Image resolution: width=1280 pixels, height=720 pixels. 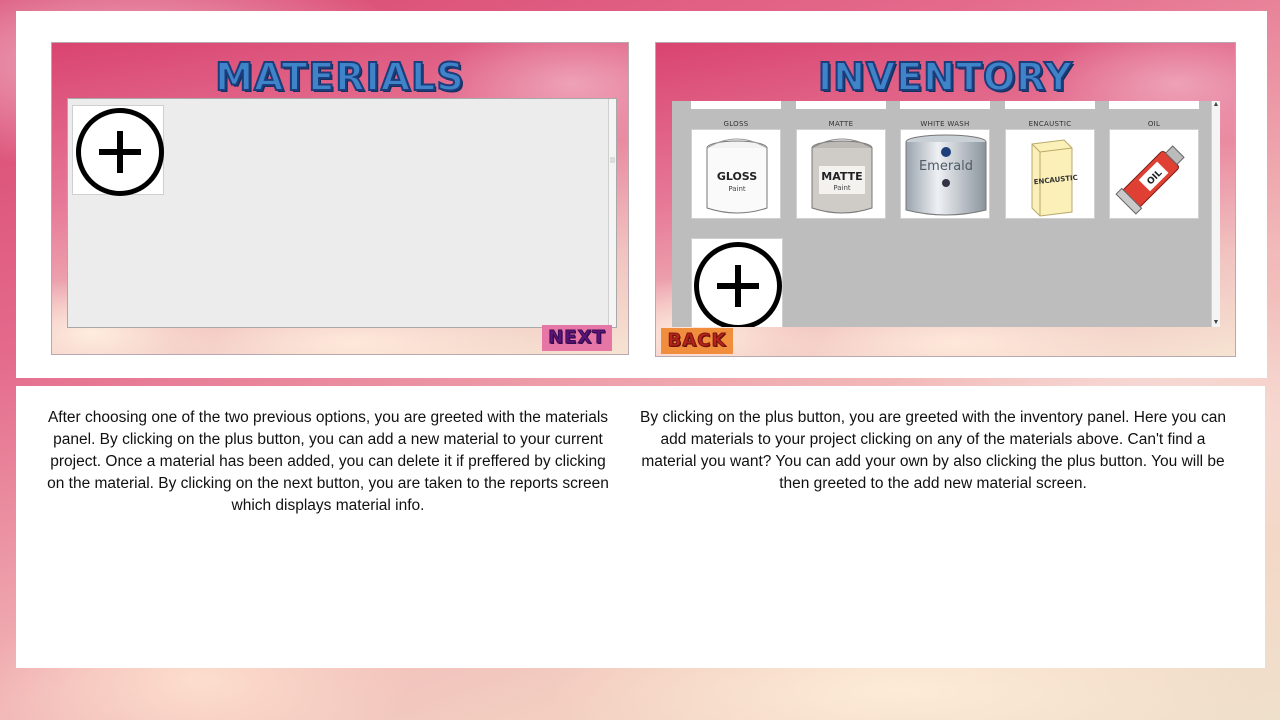 I want to click on svg-text: Emerald, so click(x=946, y=166).